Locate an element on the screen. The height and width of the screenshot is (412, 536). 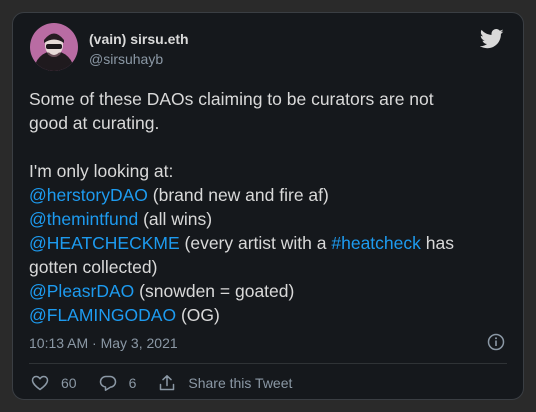
mention-link-herstorydao: @herstoryDAO is located at coordinates (88, 195).